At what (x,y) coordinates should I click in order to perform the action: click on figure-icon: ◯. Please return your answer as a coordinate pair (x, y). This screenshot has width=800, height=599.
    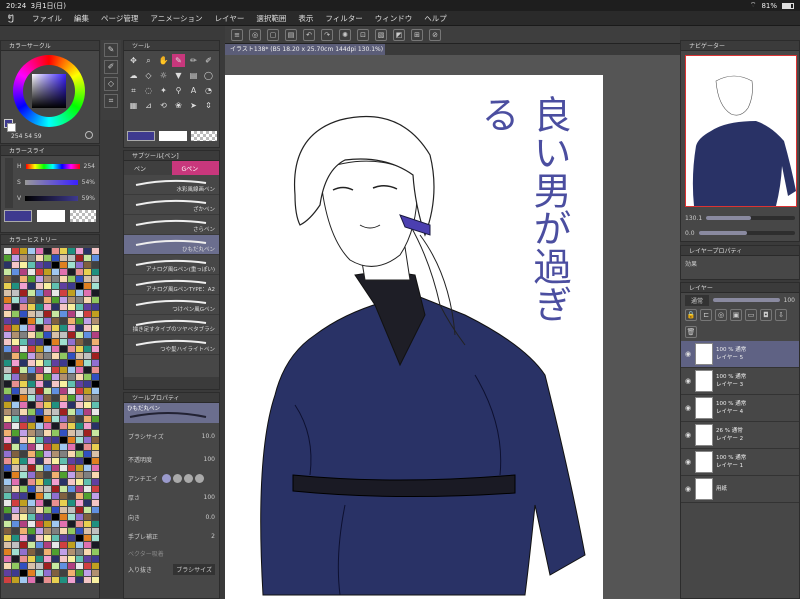
    Looking at the image, I should click on (208, 75).